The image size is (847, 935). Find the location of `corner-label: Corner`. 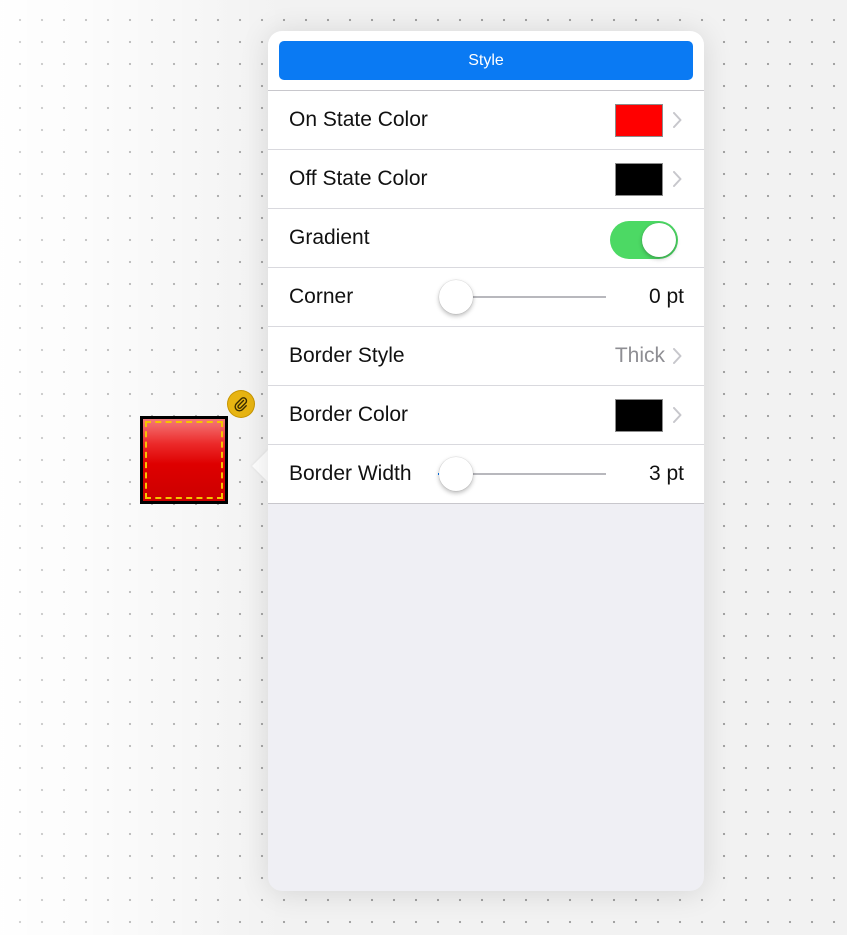

corner-label: Corner is located at coordinates (321, 296).